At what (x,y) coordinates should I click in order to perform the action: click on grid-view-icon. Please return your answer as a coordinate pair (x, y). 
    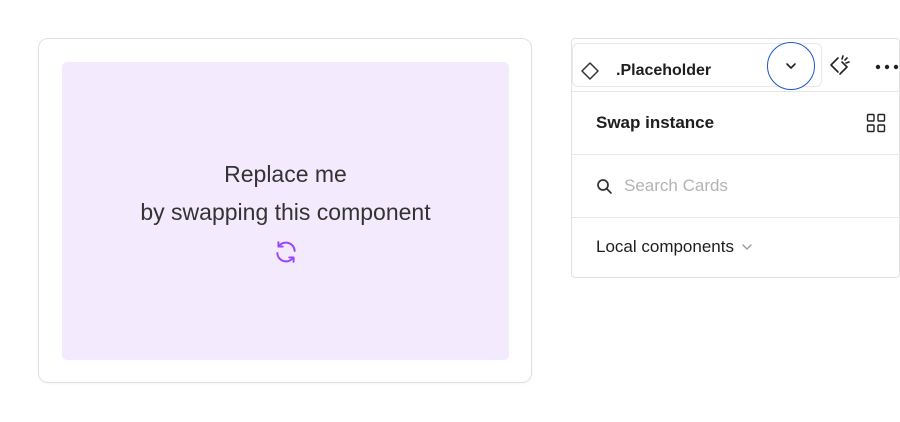
    Looking at the image, I should click on (876, 123).